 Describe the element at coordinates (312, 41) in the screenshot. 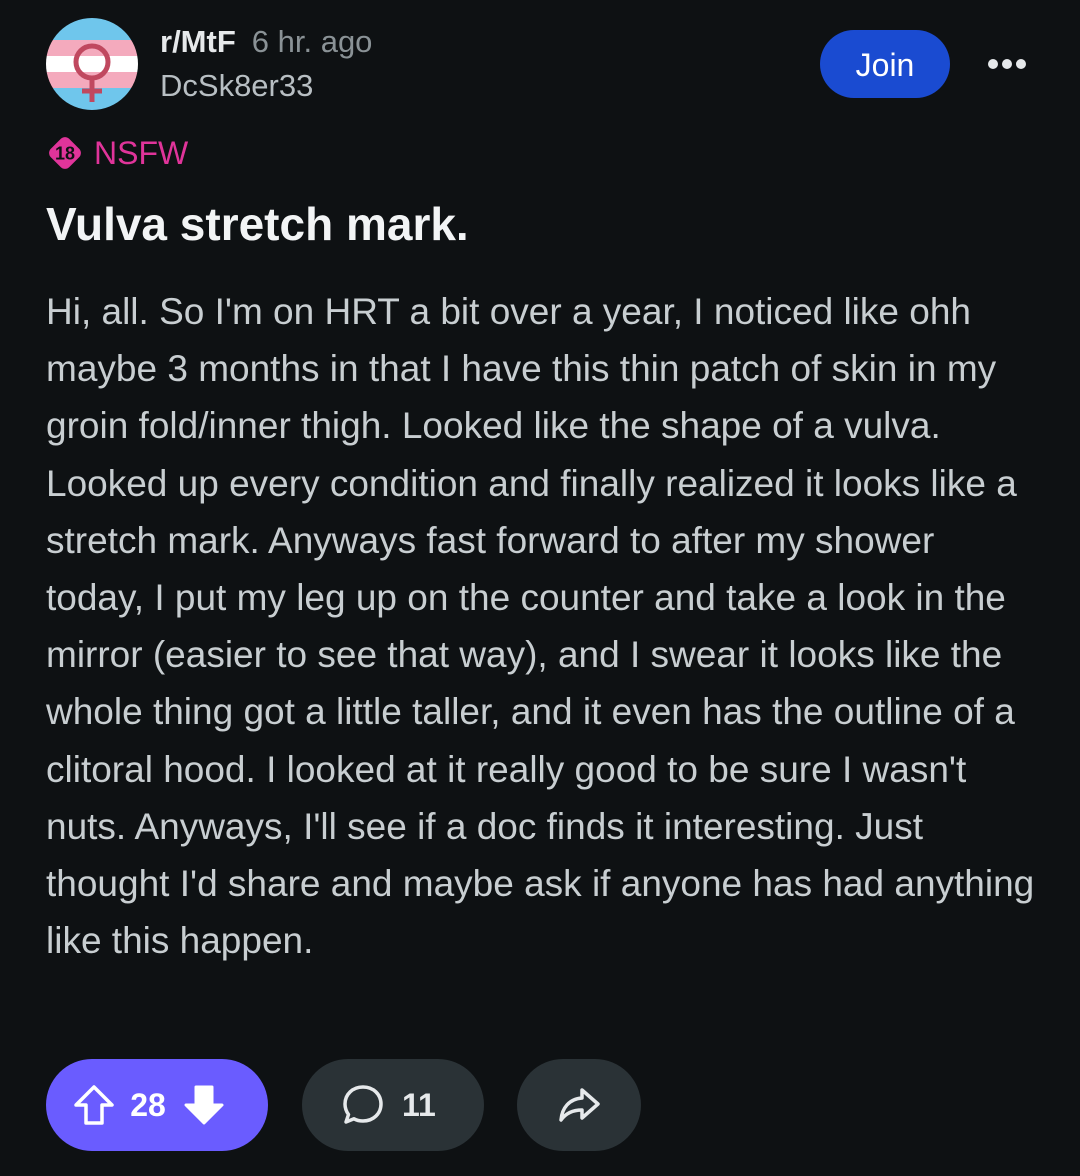

I see `post-time: 6 hr. ago` at that location.